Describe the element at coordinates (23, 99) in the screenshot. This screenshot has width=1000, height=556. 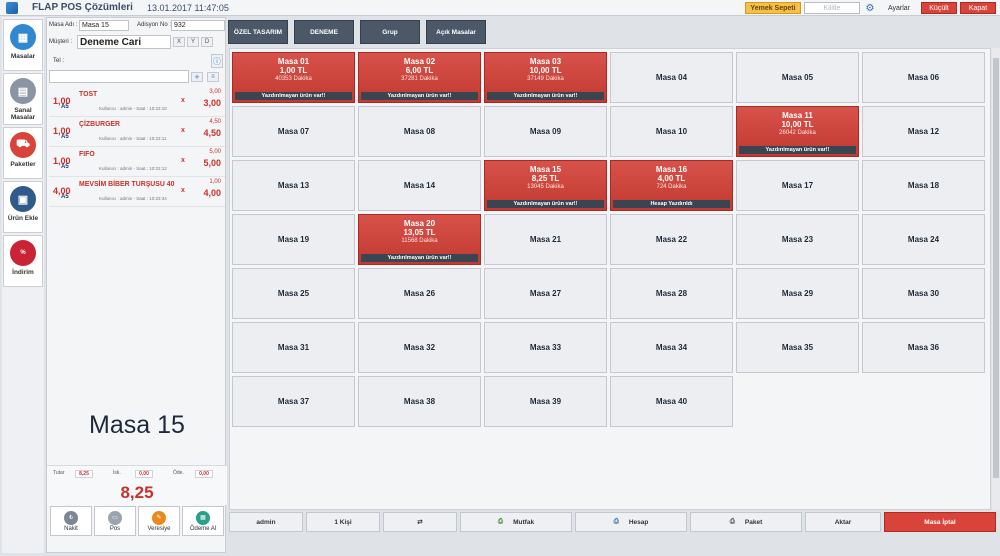
I see `nav-item-sanal-masalar: ▤ Sanal Masalar` at that location.